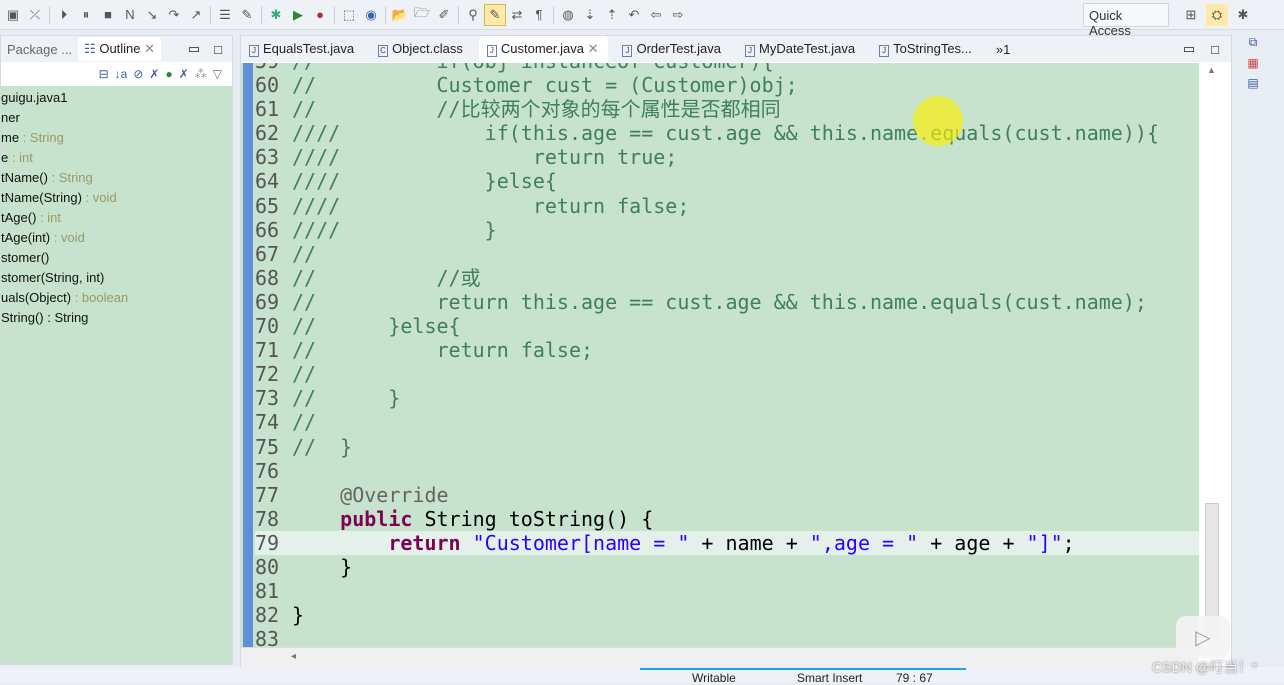  What do you see at coordinates (116, 178) in the screenshot?
I see `outline-item: tName() : String` at bounding box center [116, 178].